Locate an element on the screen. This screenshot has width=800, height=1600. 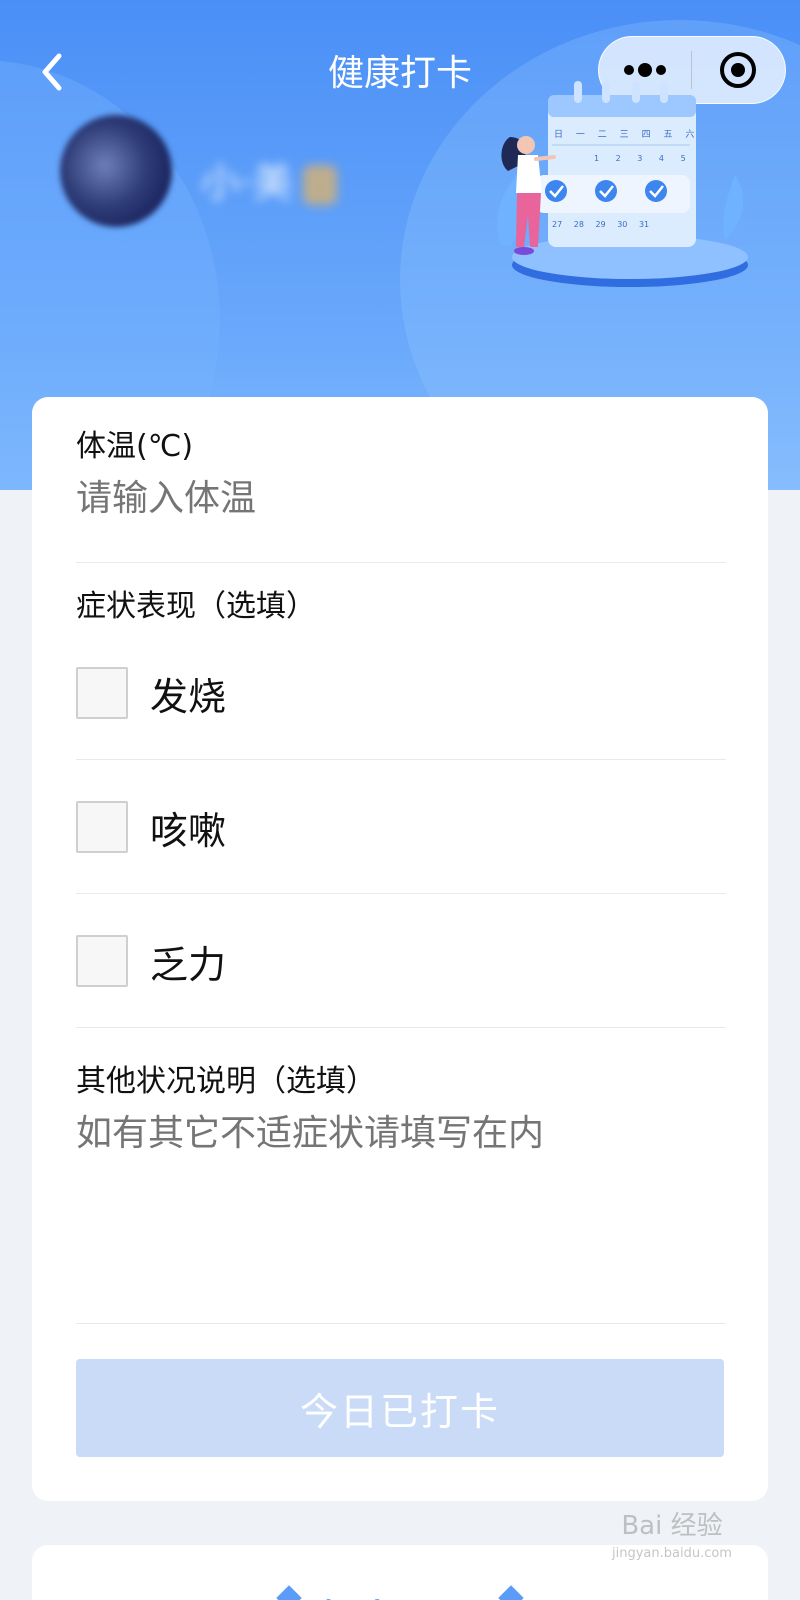
symptom-label: 咳嗽 is located at coordinates (188, 830).